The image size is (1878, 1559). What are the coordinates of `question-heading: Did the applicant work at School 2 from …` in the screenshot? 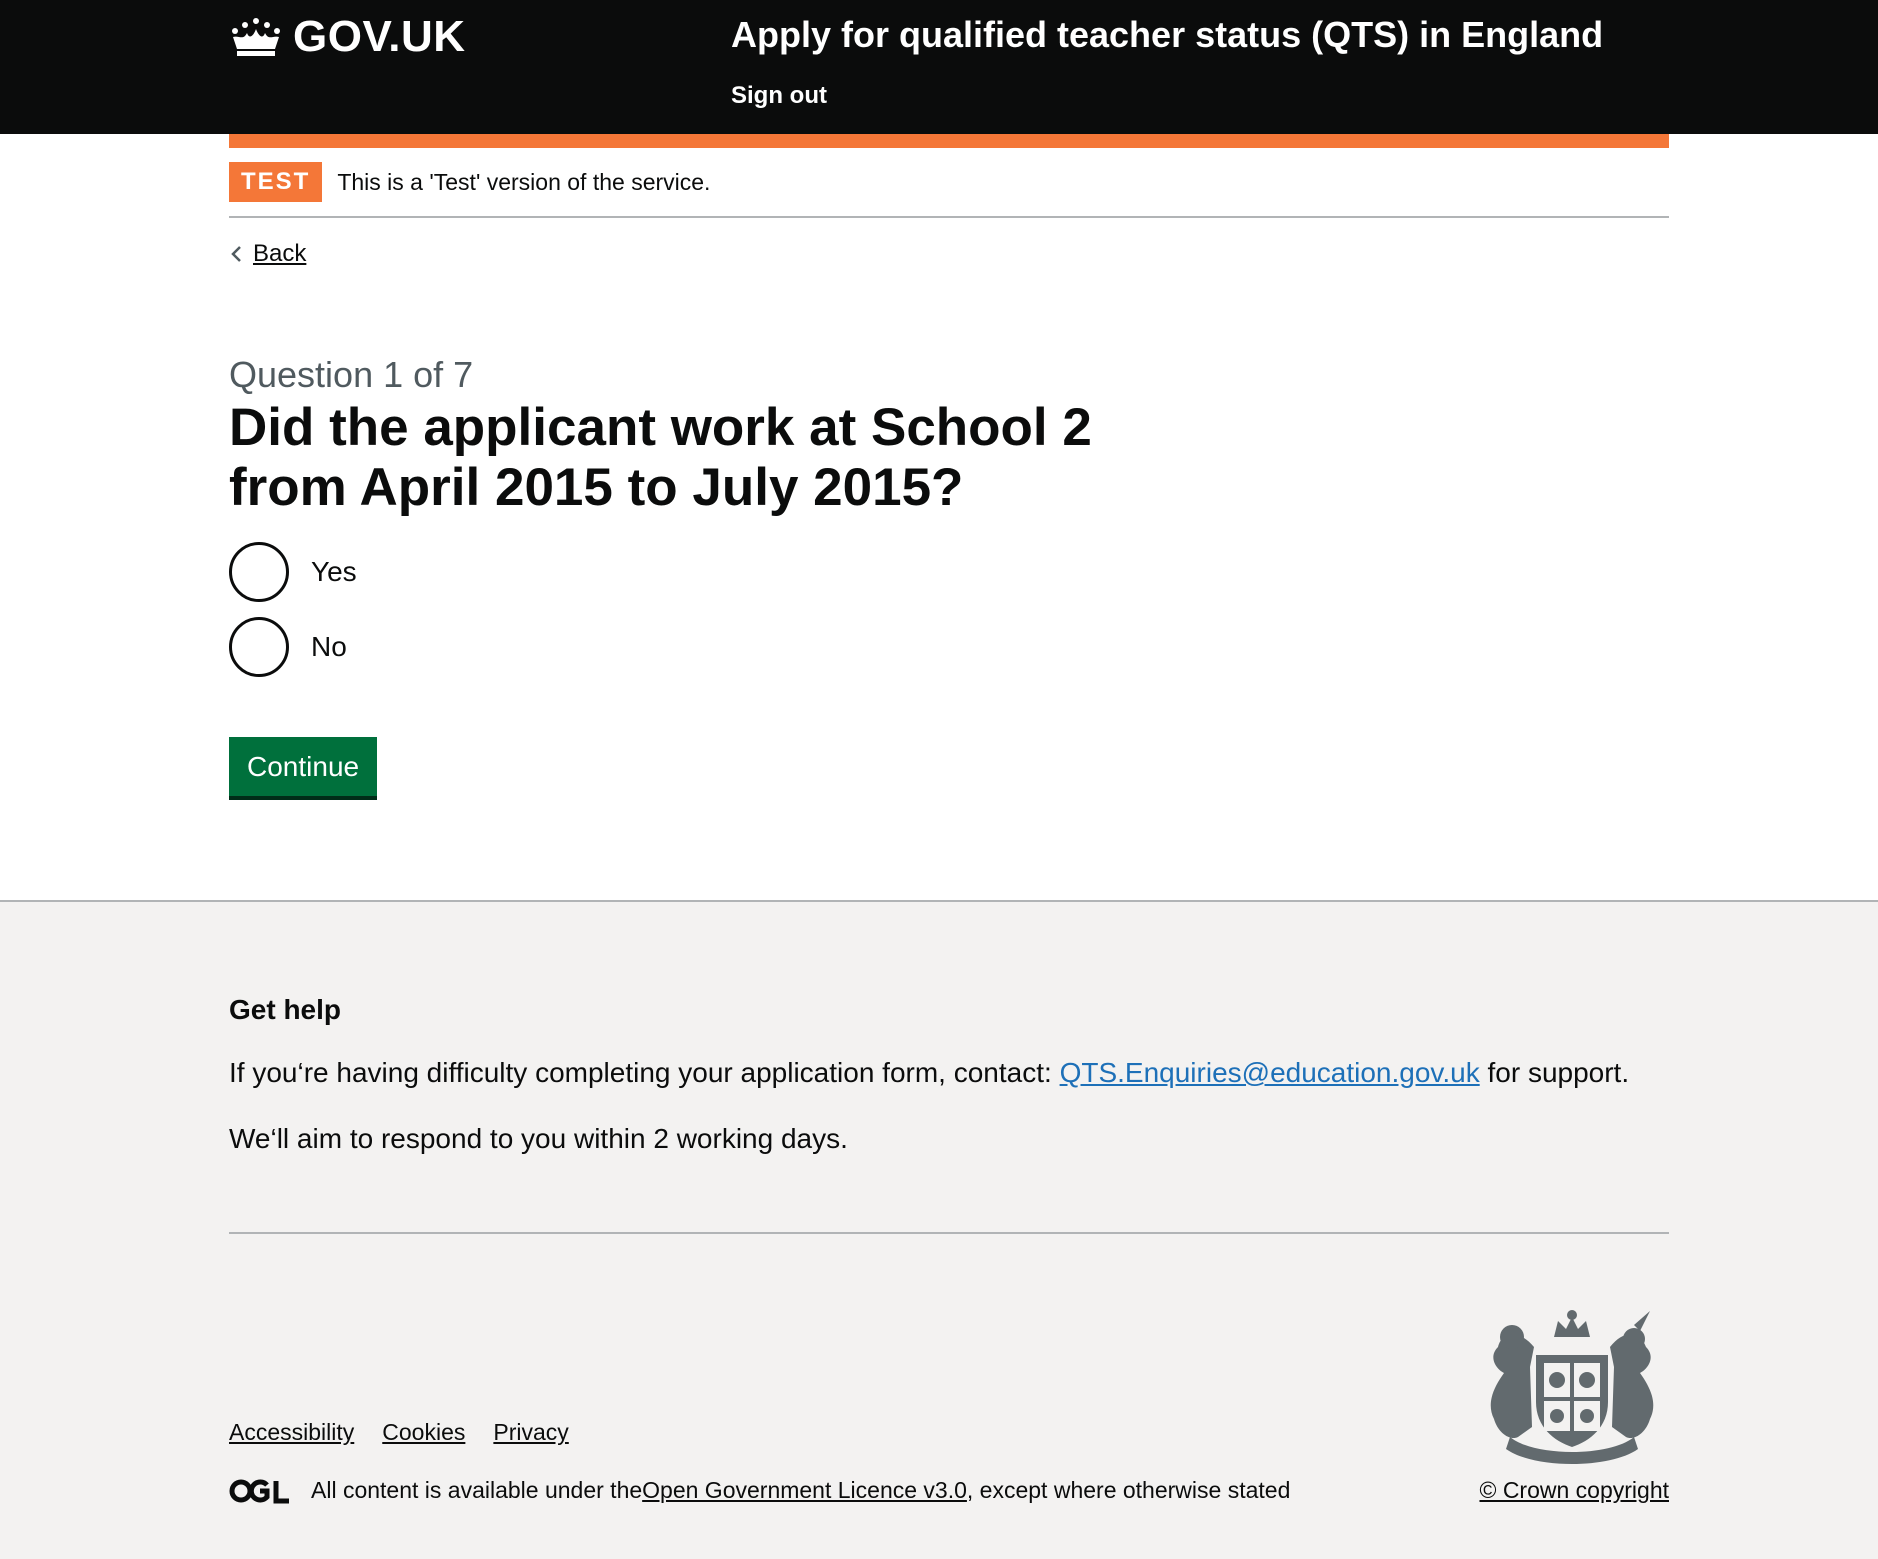 It's located at (660, 457).